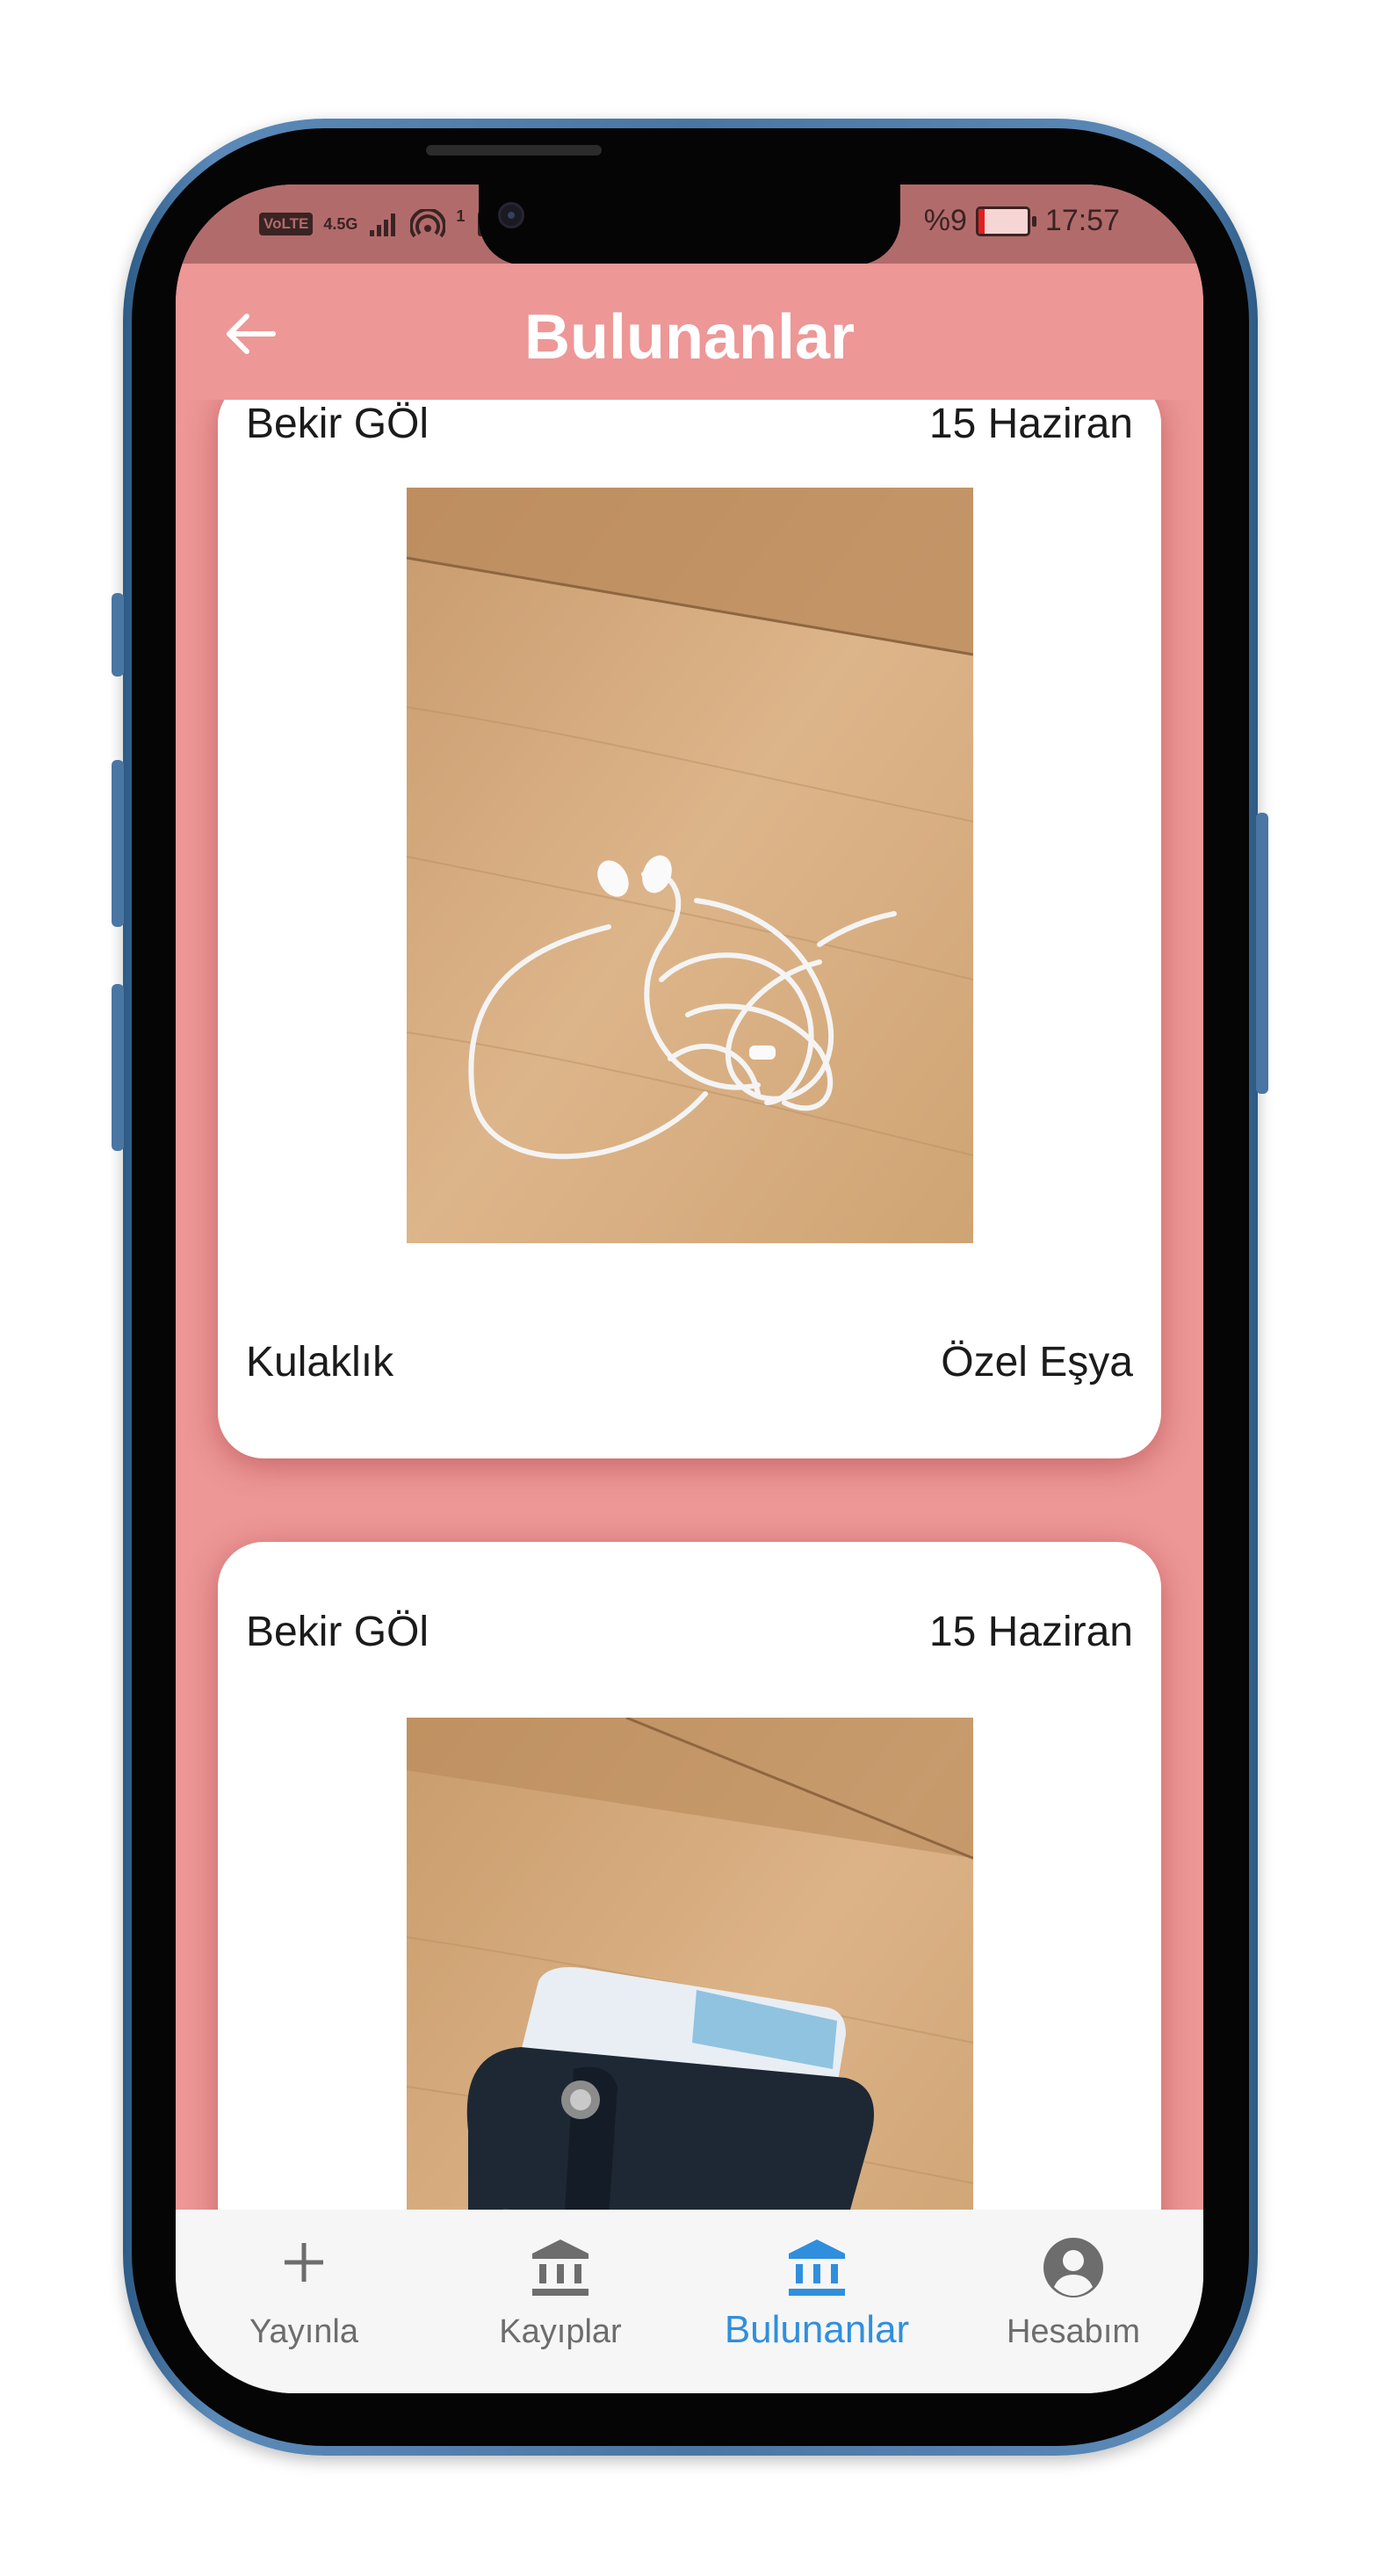  I want to click on account-circle-icon, so click(1073, 2267).